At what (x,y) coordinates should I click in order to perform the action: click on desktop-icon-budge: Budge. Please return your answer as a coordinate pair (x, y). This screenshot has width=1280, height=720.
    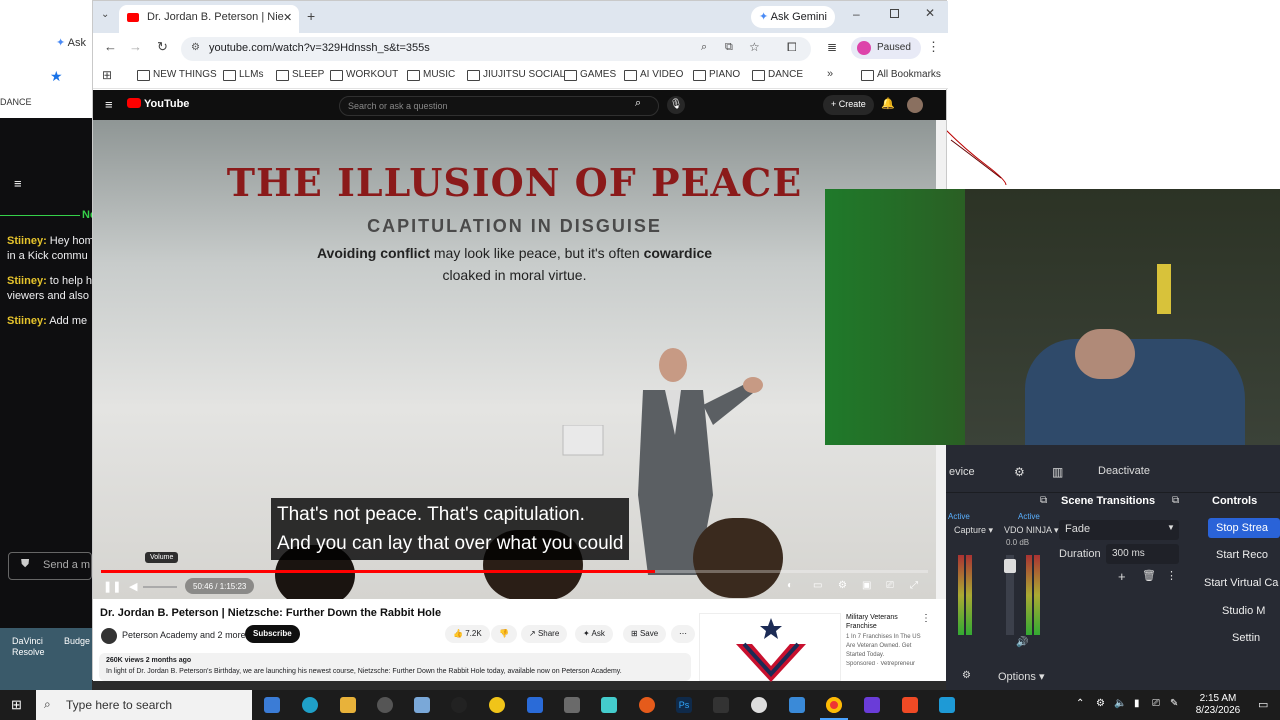
    Looking at the image, I should click on (77, 641).